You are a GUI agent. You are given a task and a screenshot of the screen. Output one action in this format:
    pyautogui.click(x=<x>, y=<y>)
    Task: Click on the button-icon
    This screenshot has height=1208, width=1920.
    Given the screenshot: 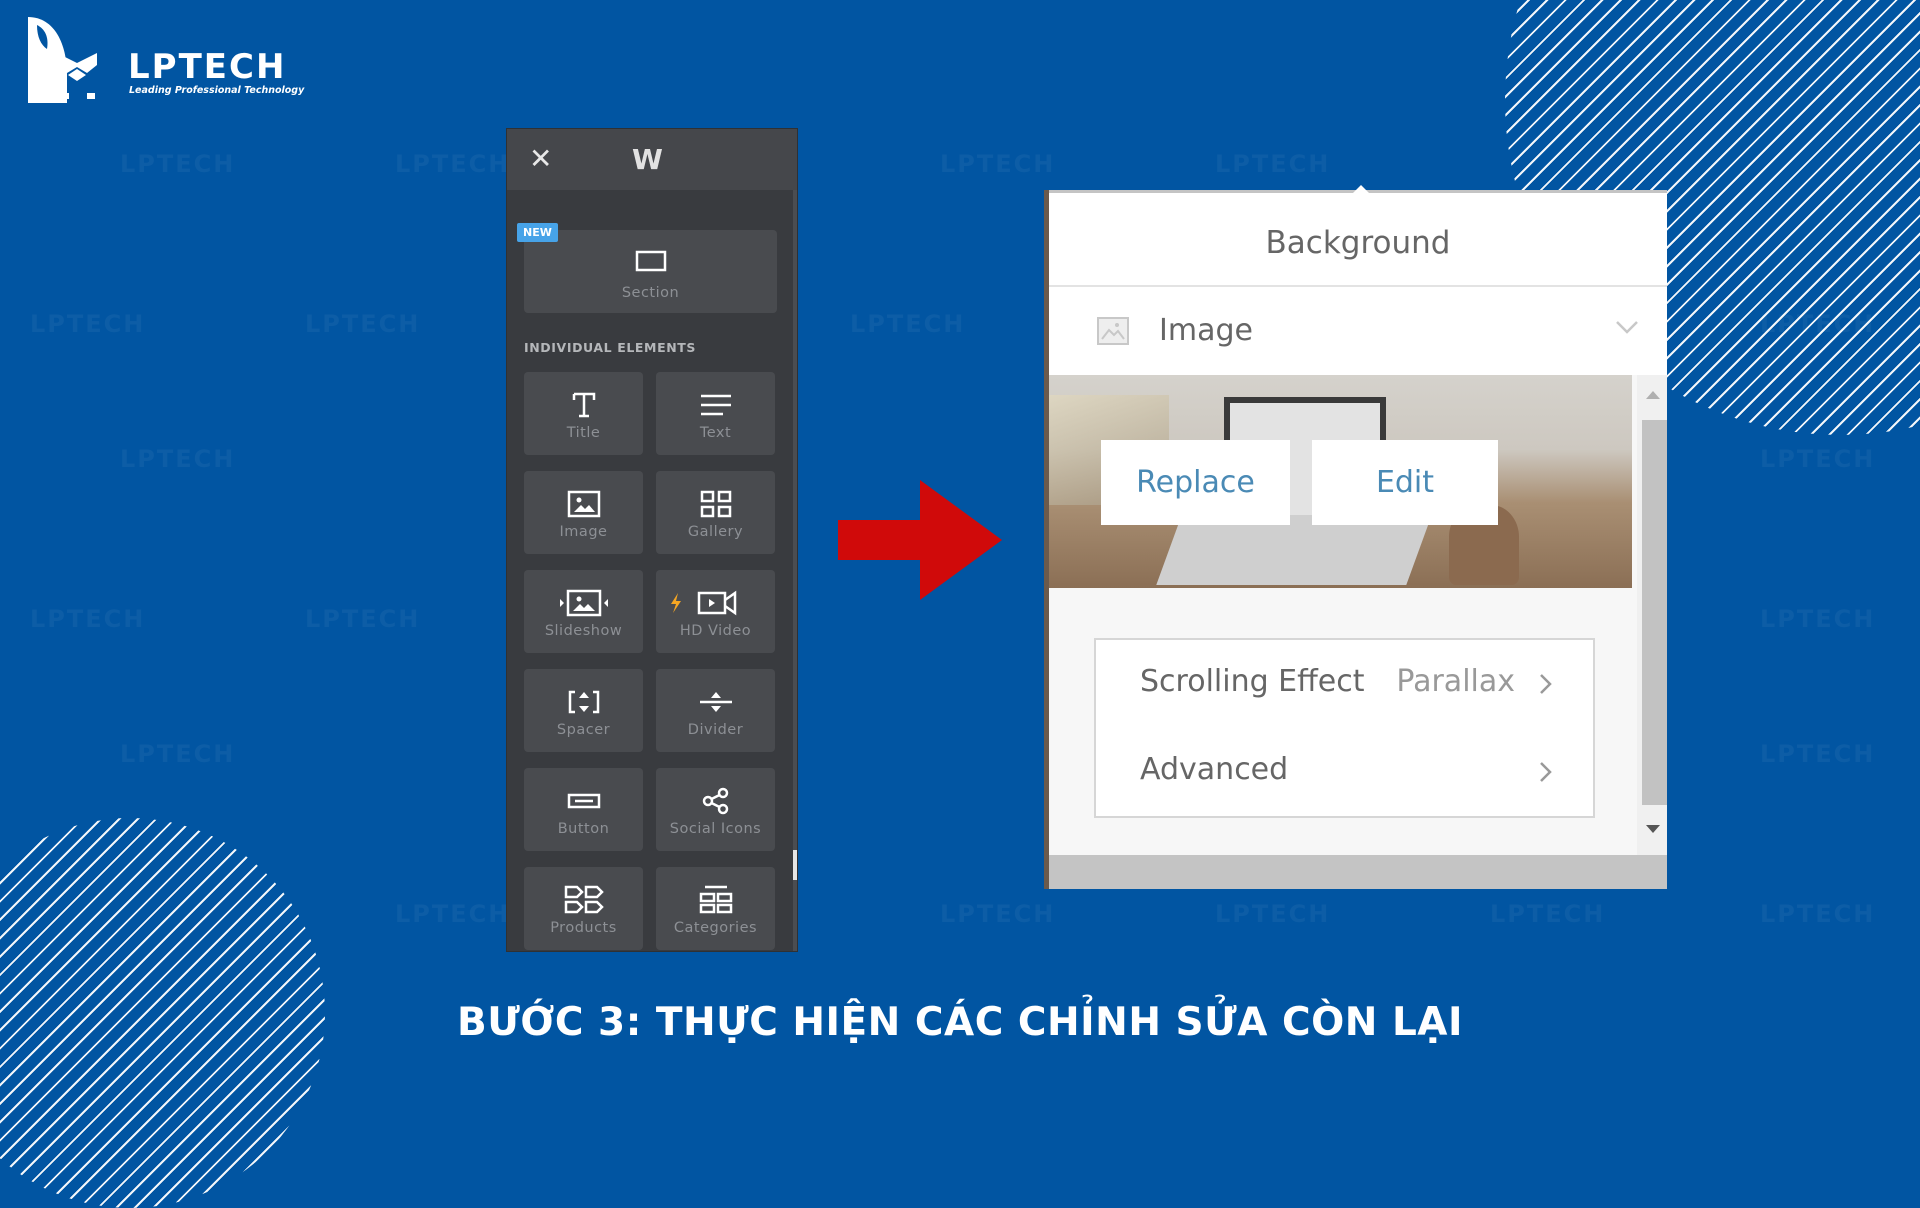 What is the action you would take?
    pyautogui.click(x=583, y=801)
    